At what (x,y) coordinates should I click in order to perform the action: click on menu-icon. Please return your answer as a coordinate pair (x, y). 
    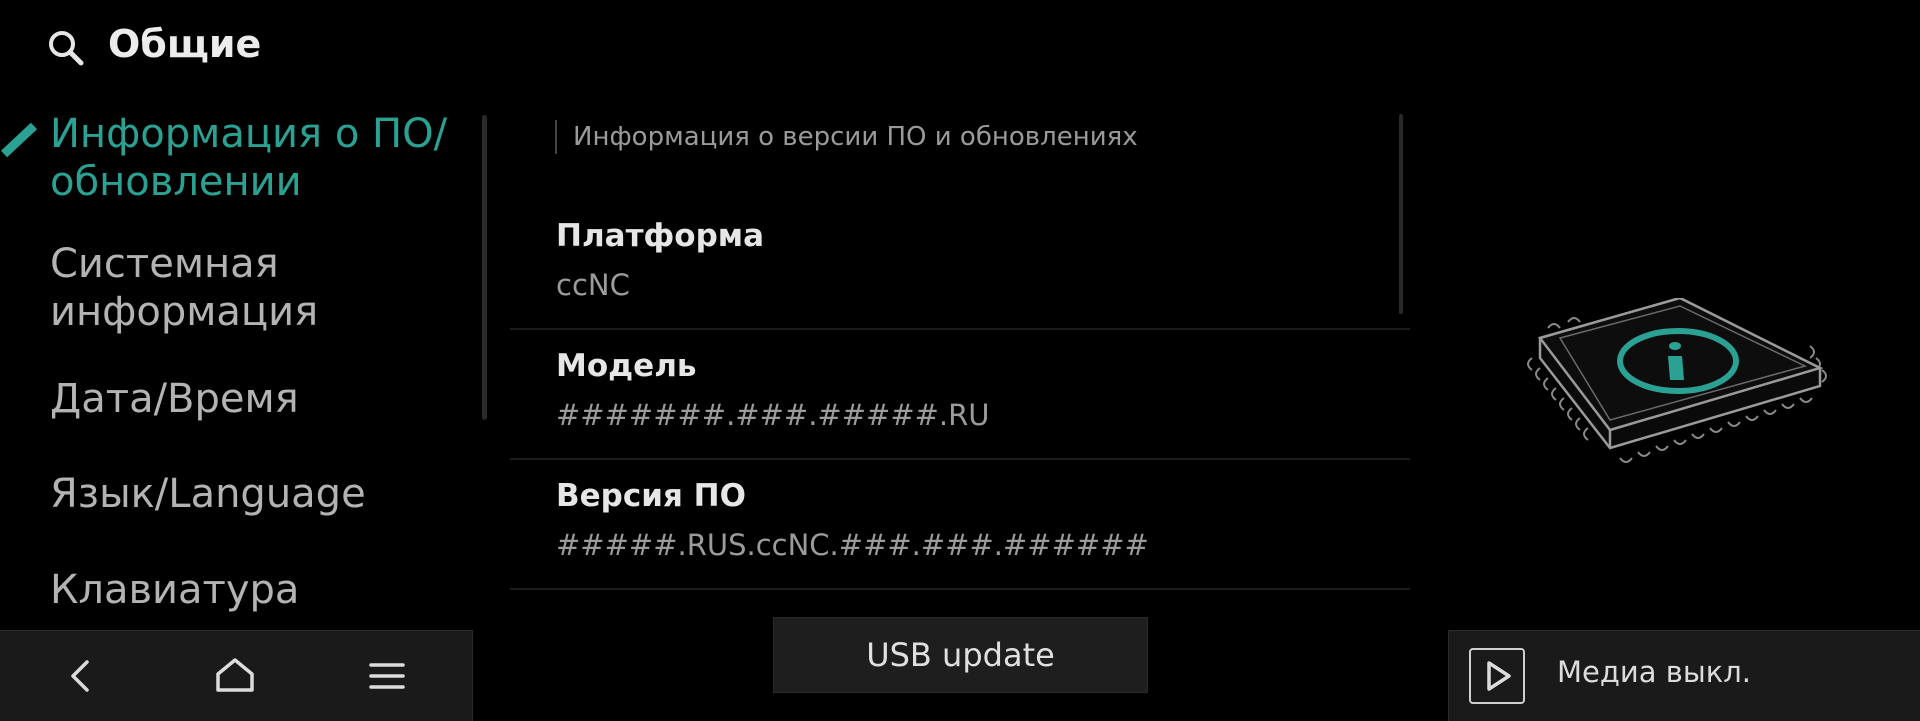
    Looking at the image, I should click on (387, 676).